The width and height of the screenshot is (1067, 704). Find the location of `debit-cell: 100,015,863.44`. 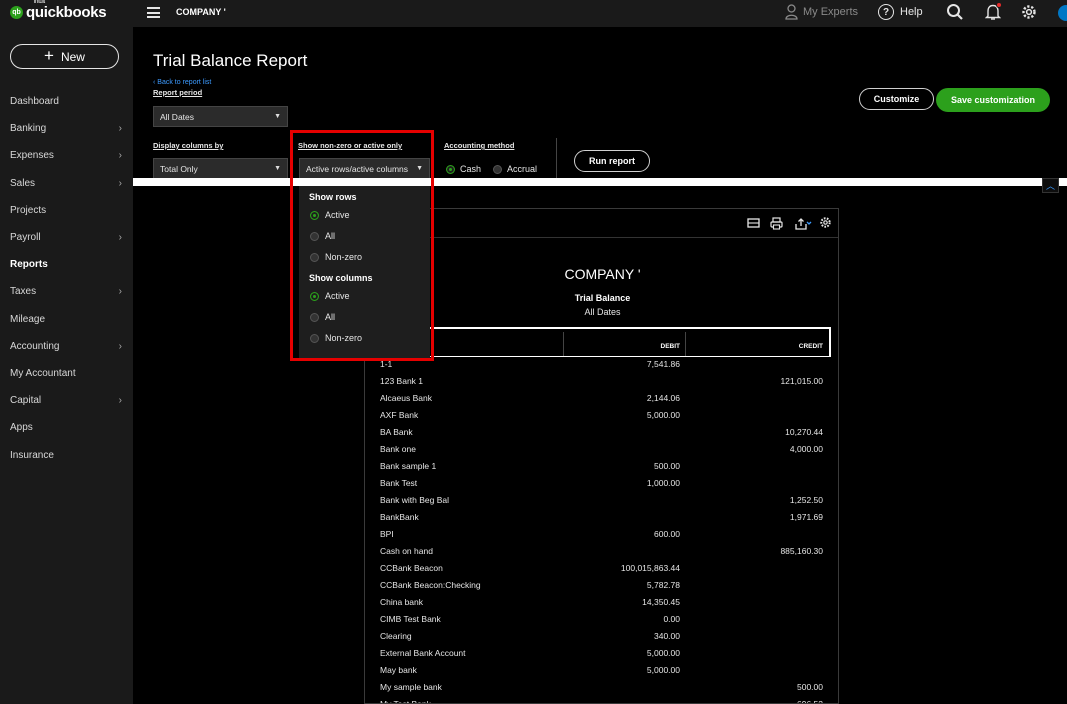

debit-cell: 100,015,863.44 is located at coordinates (622, 568).